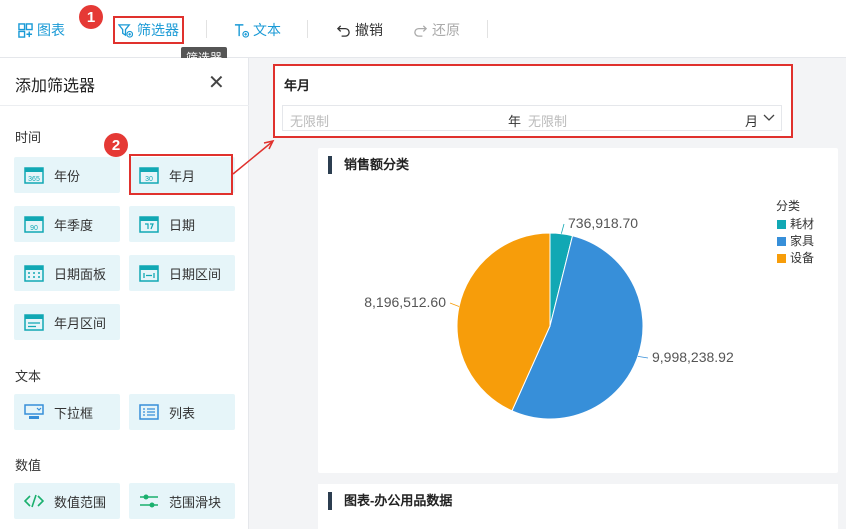 This screenshot has width=846, height=529. I want to click on undo-button-label: 撤销, so click(369, 30).